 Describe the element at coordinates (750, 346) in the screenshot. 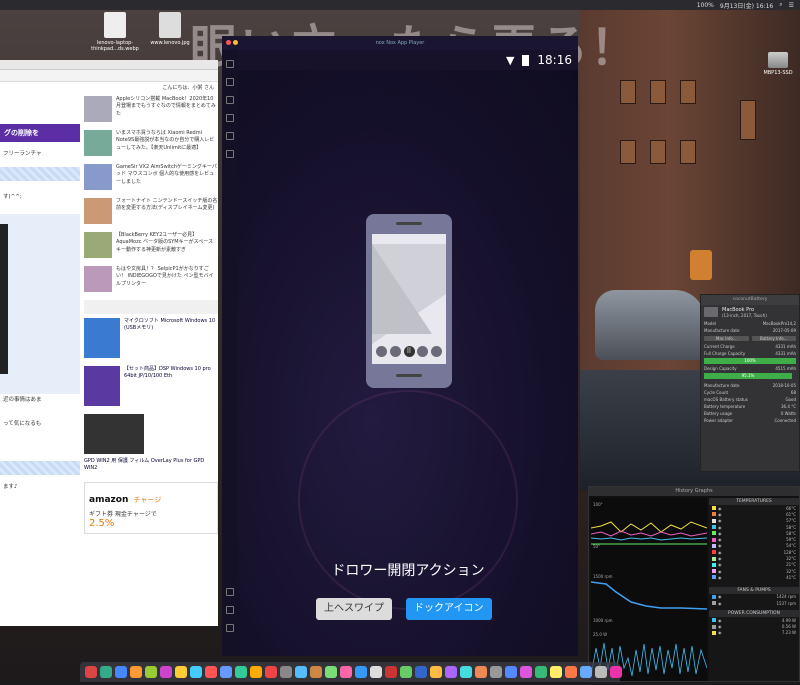

I see `info-row: Current Charge 4331 mAh` at that location.